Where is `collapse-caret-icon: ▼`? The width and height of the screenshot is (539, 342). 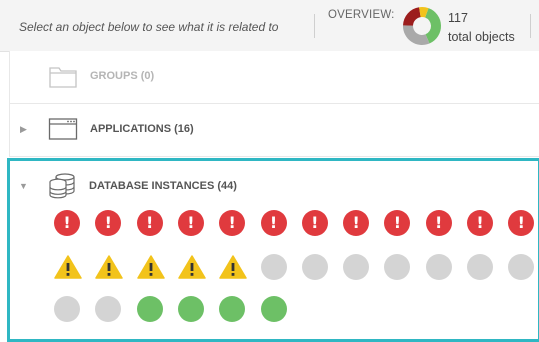
collapse-caret-icon: ▼ is located at coordinates (23, 186).